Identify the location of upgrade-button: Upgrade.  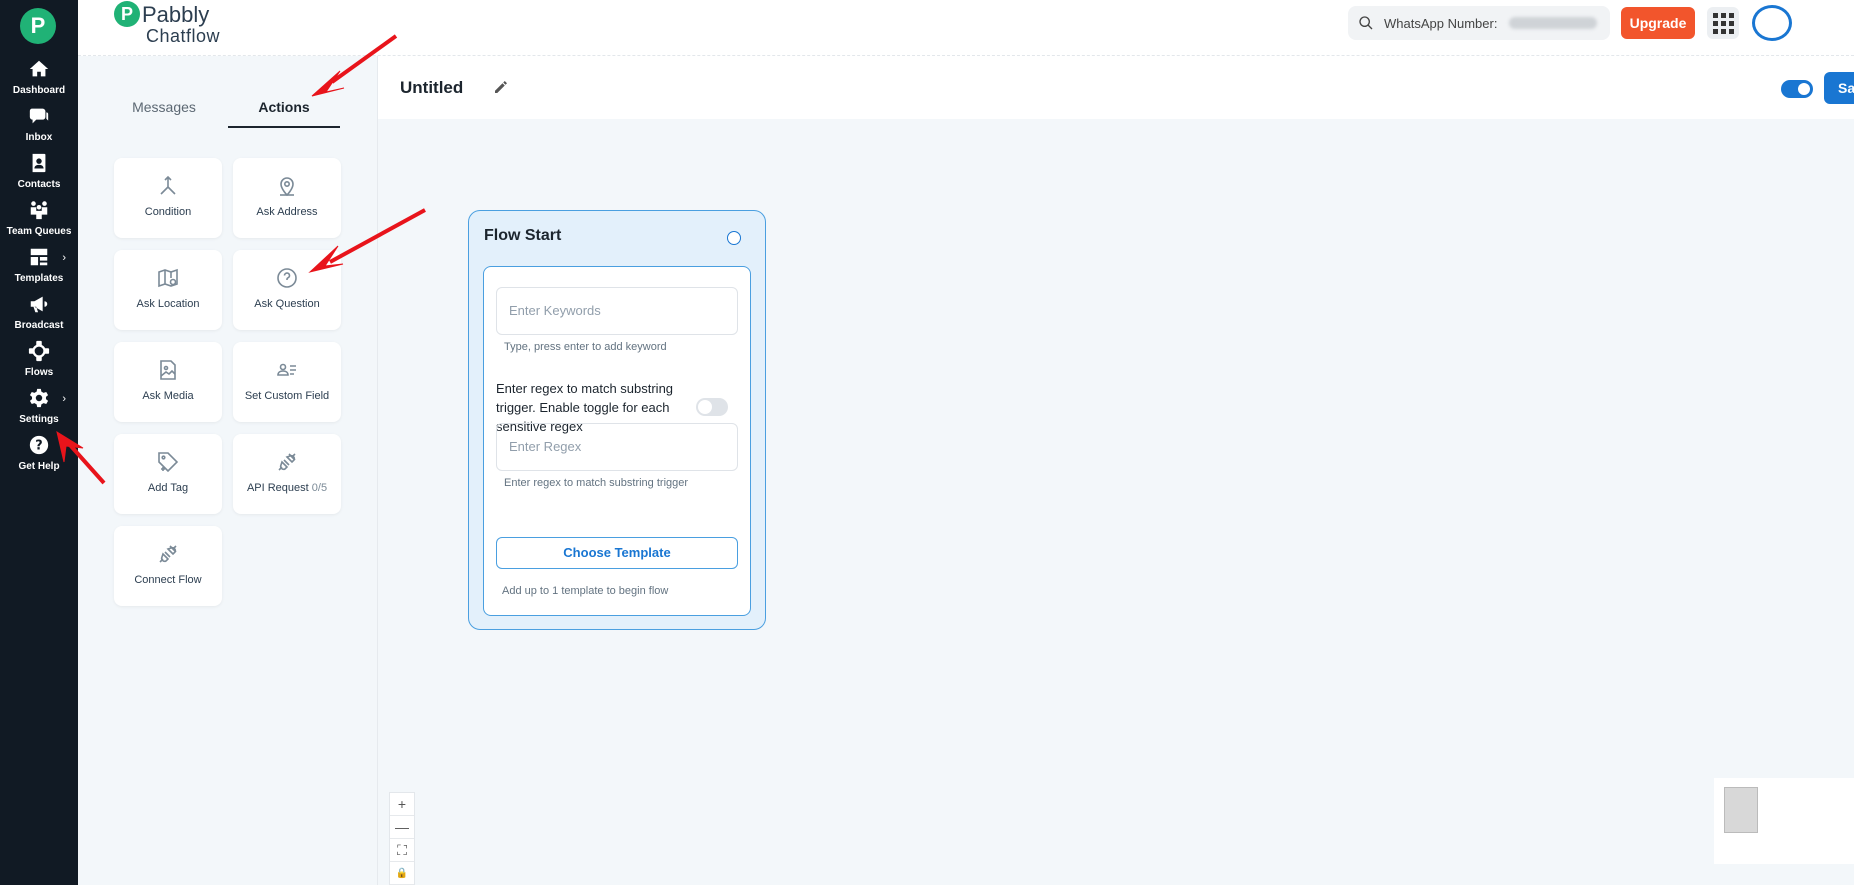
(1658, 23).